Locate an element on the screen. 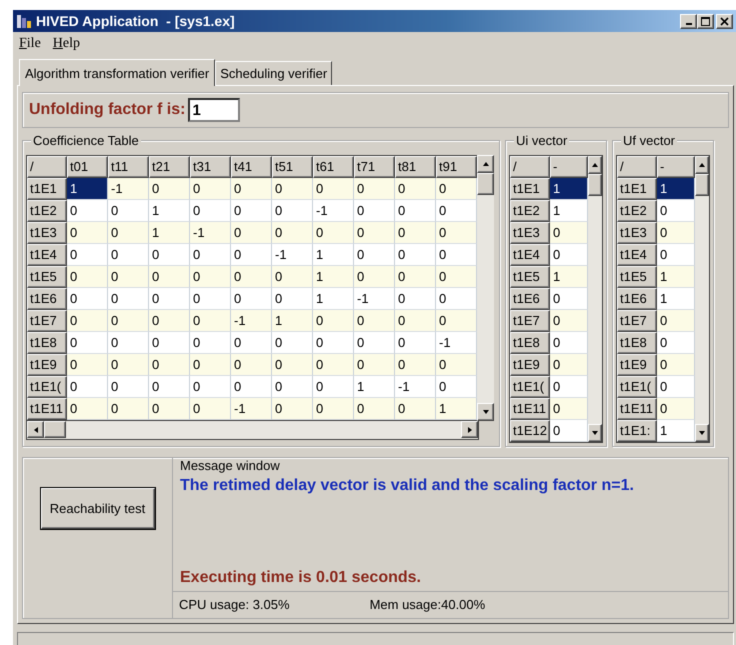 This screenshot has height=645, width=736. column-header: t41 is located at coordinates (251, 167).